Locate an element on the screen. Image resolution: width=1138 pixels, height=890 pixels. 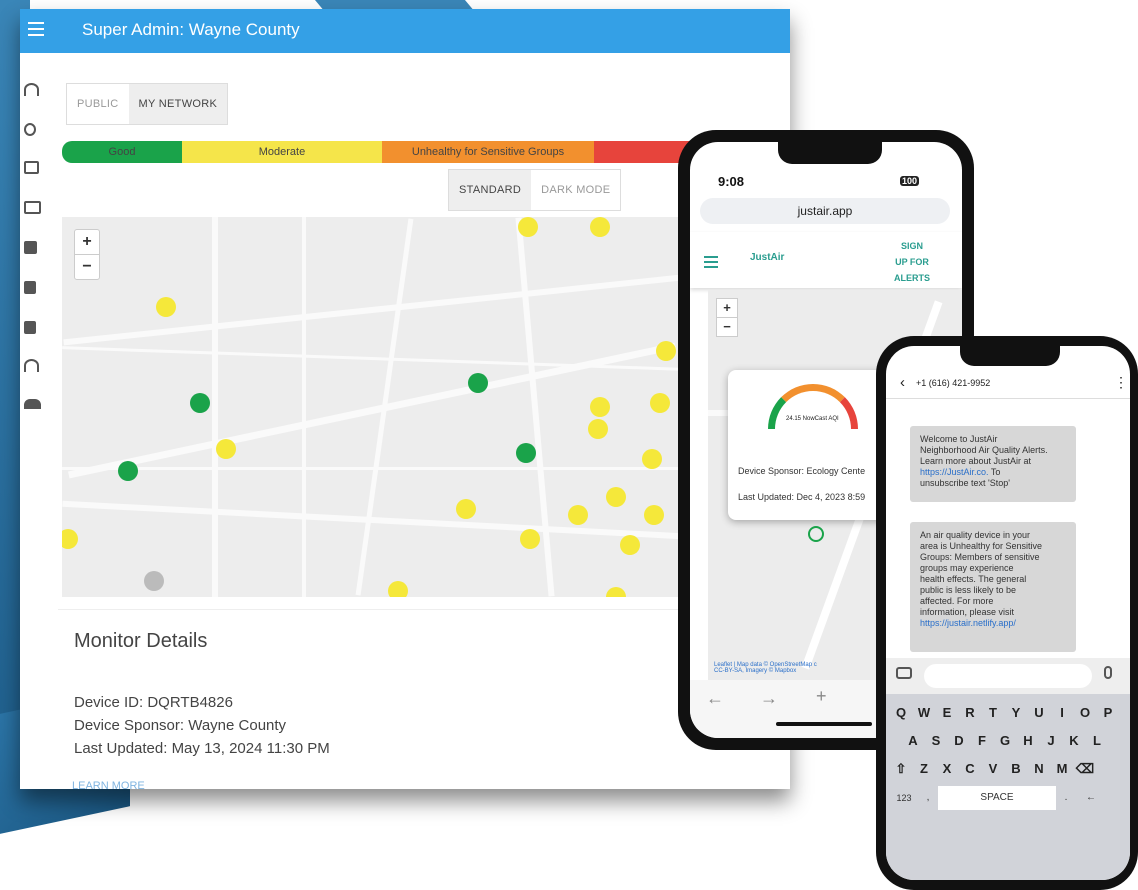
key: I is located at coordinates (1062, 713).